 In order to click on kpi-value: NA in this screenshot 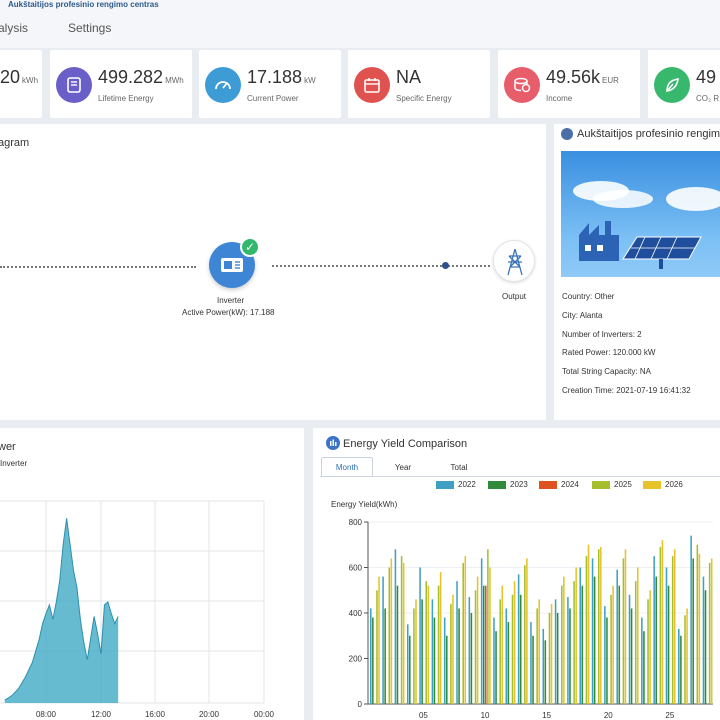, I will do `click(409, 77)`.